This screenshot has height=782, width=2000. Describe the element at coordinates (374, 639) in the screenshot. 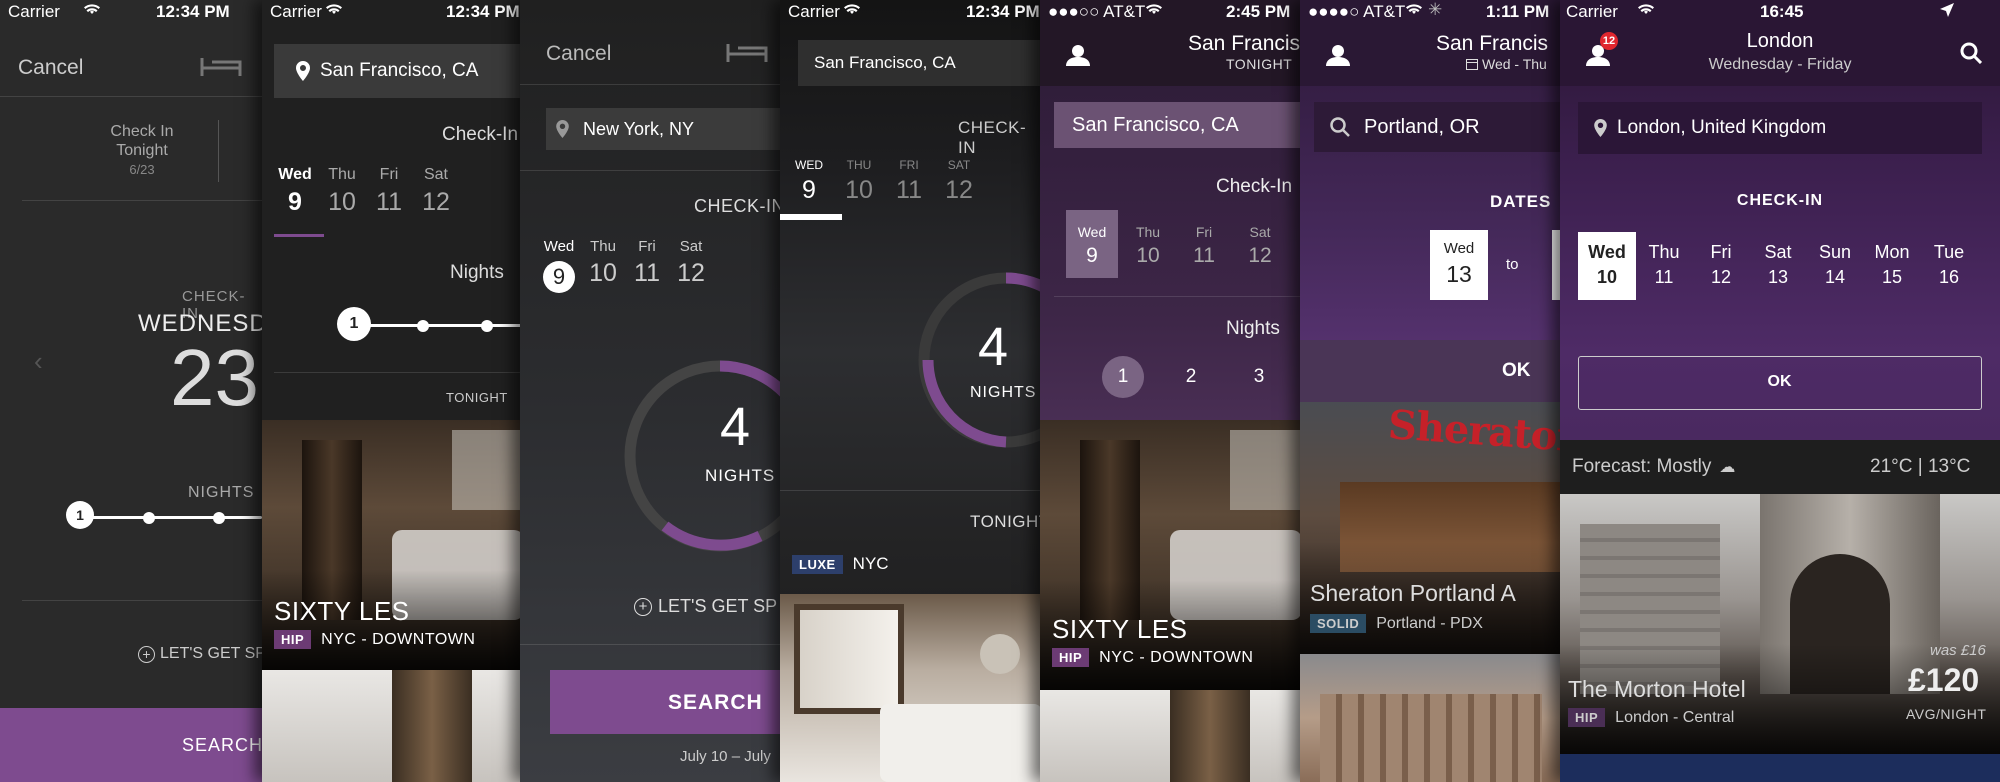

I see `hotel-meta: HIP NYC - DOWNTOWN` at that location.